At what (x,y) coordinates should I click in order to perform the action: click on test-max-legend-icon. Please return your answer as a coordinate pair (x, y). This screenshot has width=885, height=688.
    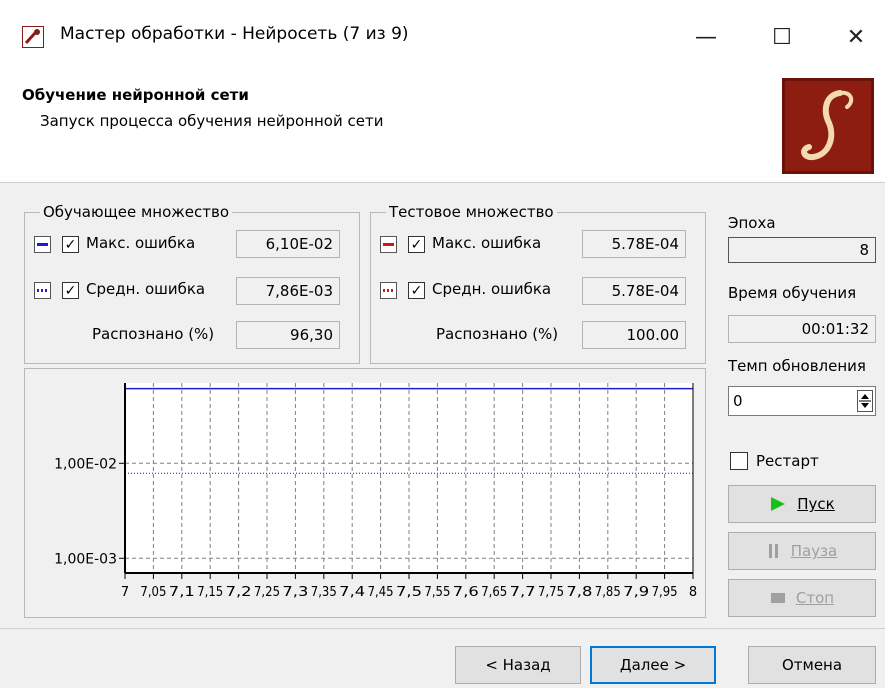
    Looking at the image, I should click on (388, 244).